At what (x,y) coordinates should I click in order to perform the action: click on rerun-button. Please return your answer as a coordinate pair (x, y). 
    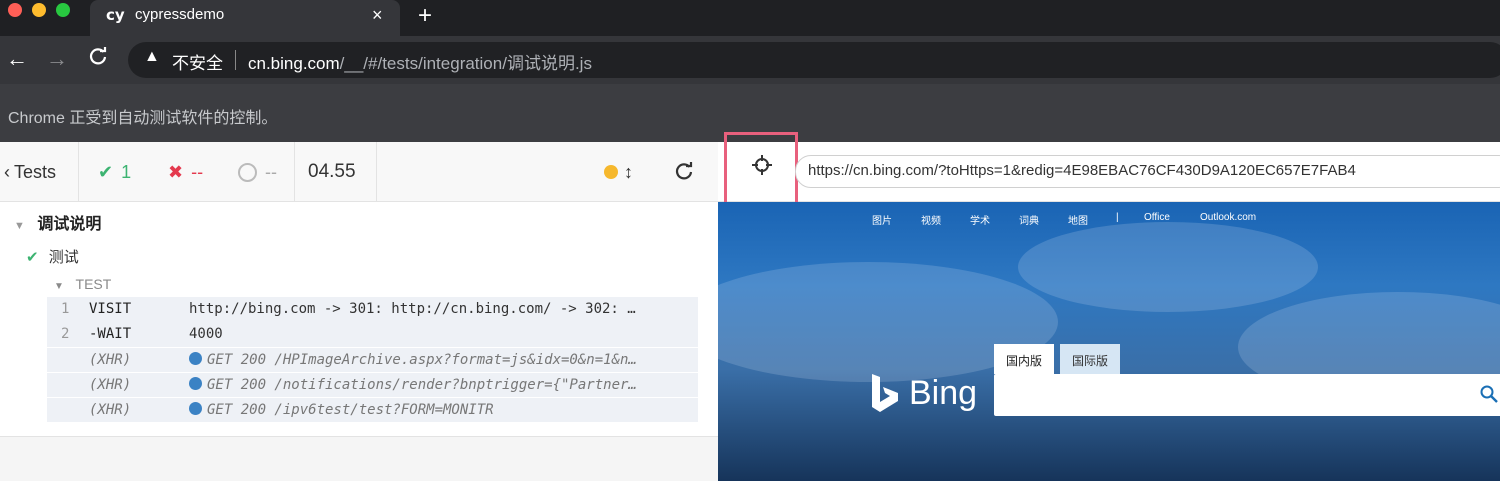
    Looking at the image, I should click on (684, 172).